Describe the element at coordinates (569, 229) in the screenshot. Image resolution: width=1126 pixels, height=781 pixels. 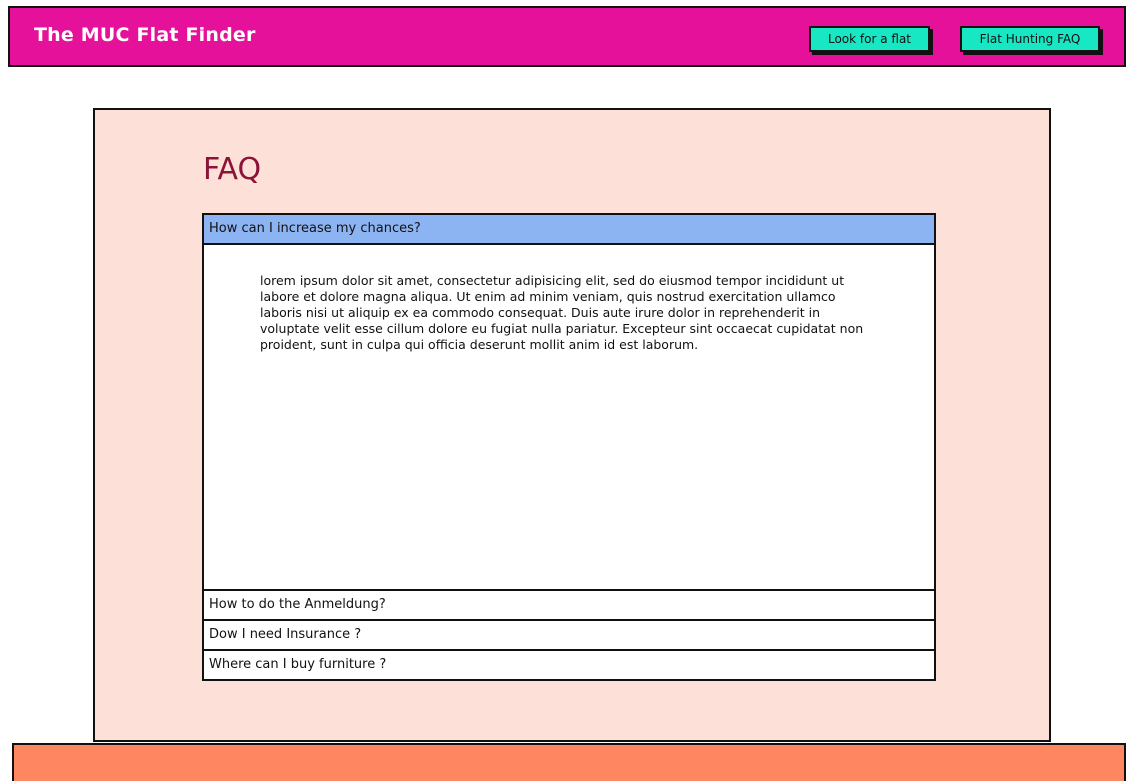
I see `faq-item-increase-chances: How can I increase my chances?` at that location.